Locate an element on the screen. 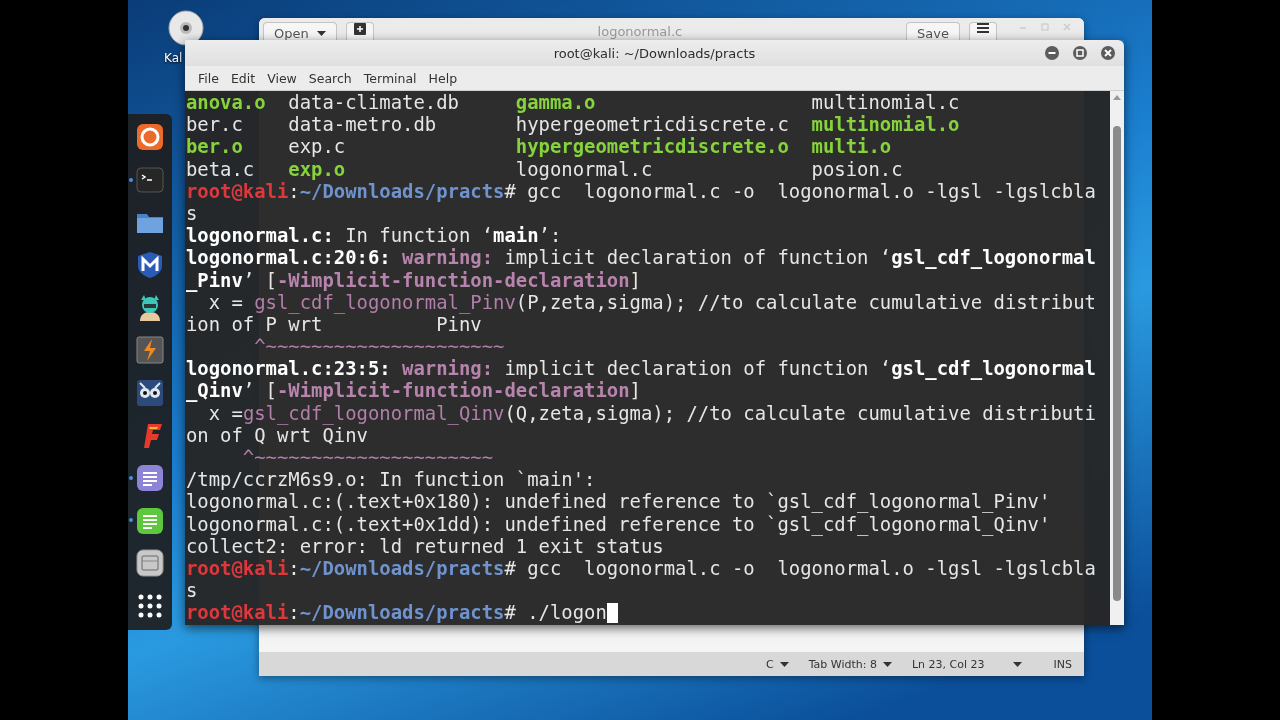 The height and width of the screenshot is (720, 1280). device-icon is located at coordinates (150, 563).